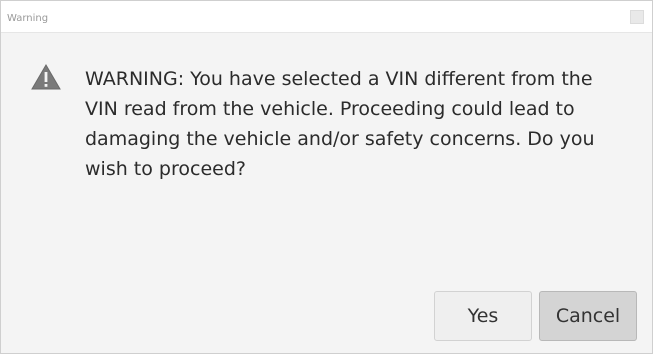 Image resolution: width=653 pixels, height=354 pixels. Describe the element at coordinates (46, 77) in the screenshot. I see `warning-triangle-icon` at that location.